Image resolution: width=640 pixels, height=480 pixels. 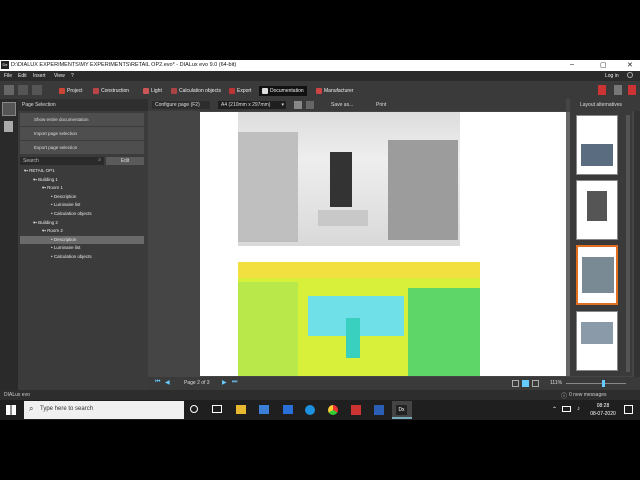 I want to click on next-page-icon: ▶, so click(x=224, y=382).